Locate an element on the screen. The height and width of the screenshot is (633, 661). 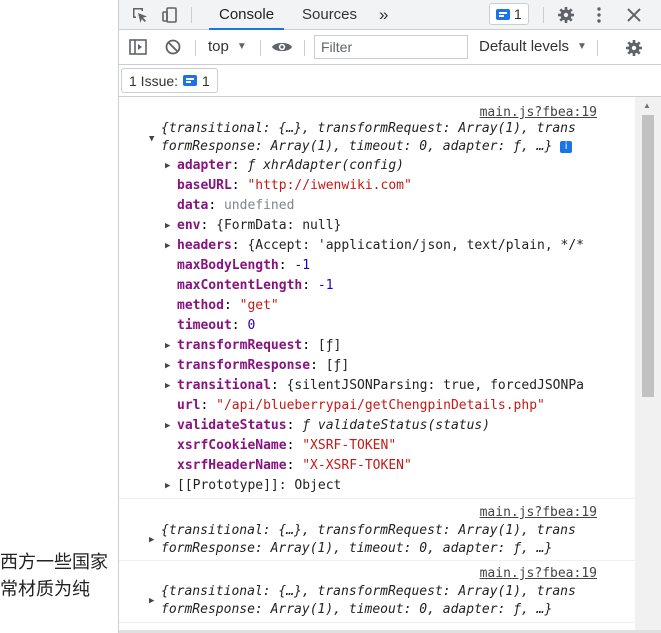
scroll-up-arrow-icon: ▲ is located at coordinates (647, 105).